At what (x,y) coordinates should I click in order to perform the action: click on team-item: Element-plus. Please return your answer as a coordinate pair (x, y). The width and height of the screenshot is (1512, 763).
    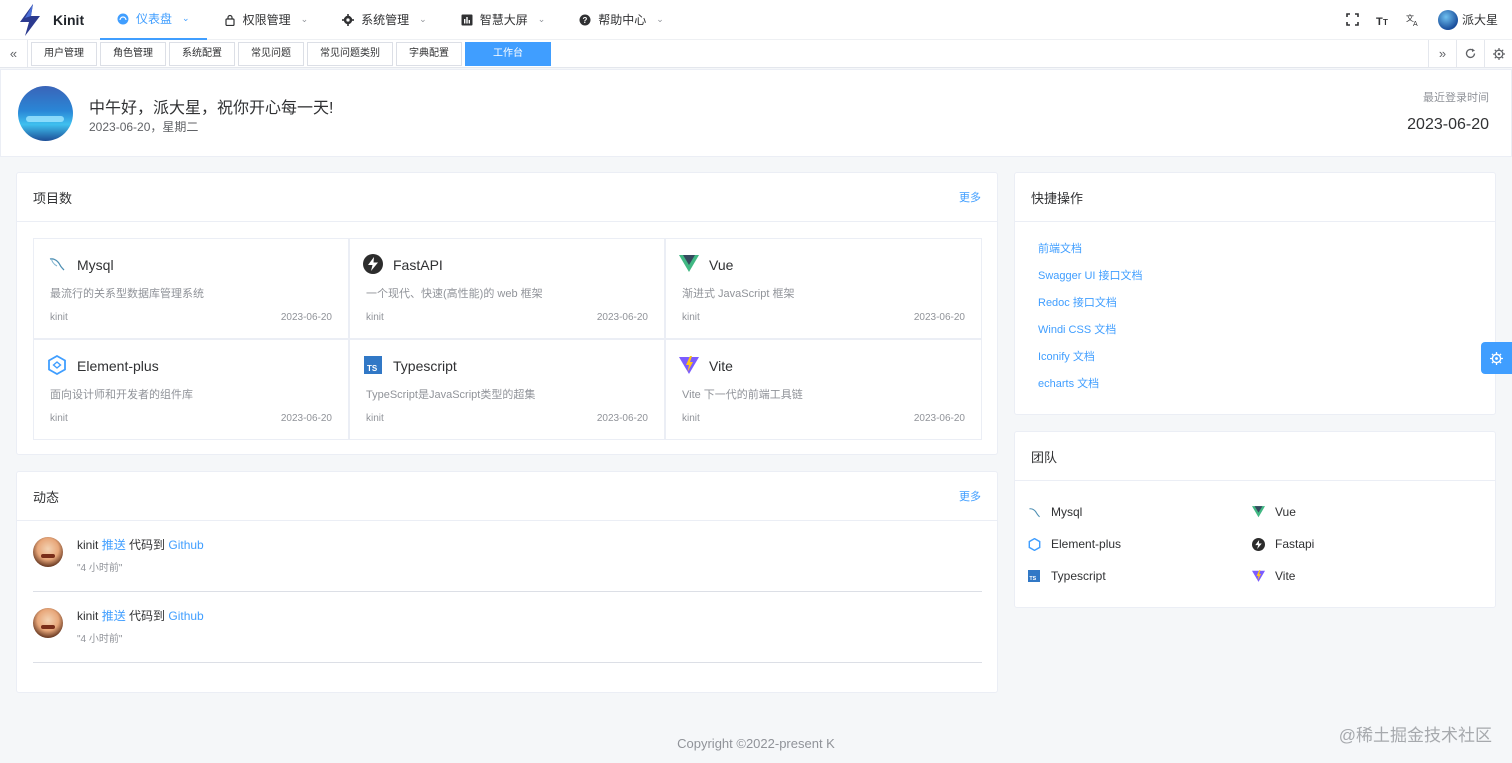
    Looking at the image, I should click on (1139, 544).